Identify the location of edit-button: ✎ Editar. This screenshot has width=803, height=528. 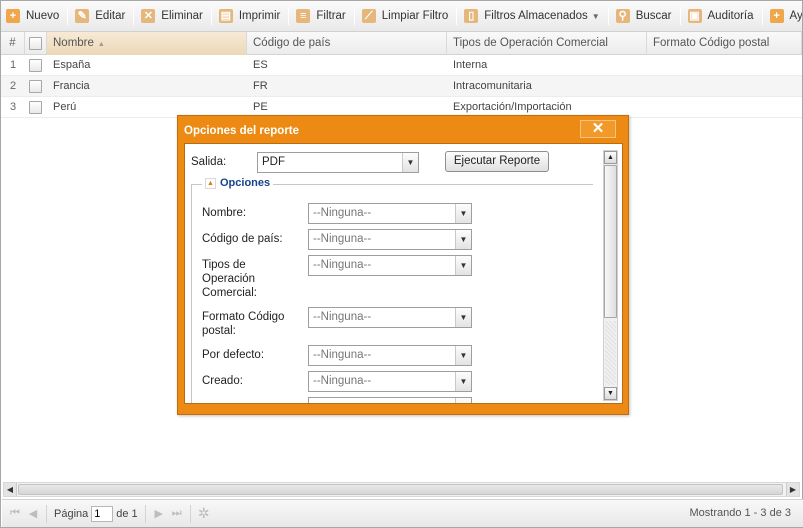
(100, 16).